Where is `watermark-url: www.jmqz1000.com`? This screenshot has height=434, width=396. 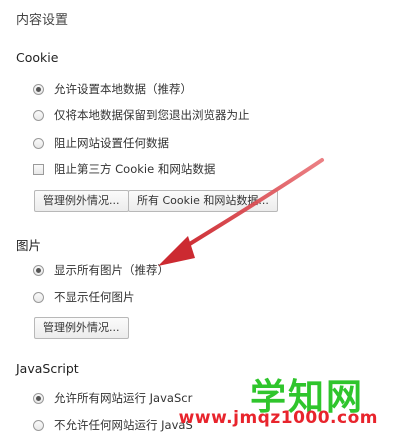 watermark-url: www.jmqz1000.com is located at coordinates (278, 418).